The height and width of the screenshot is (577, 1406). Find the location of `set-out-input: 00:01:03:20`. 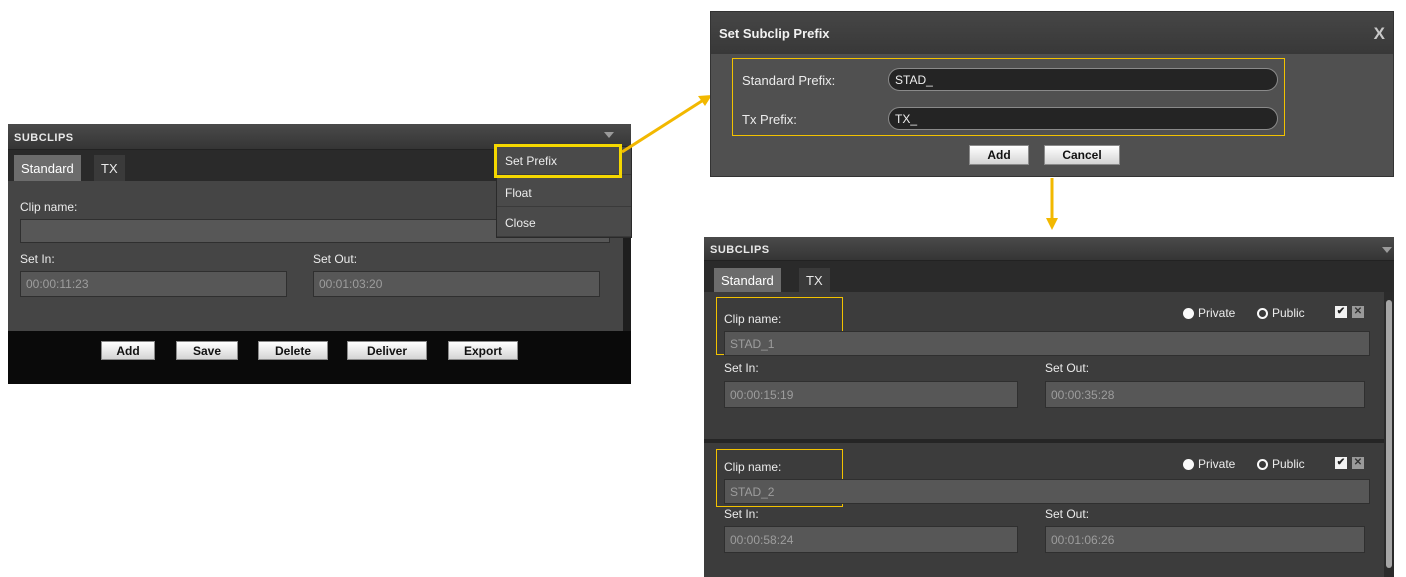

set-out-input: 00:01:03:20 is located at coordinates (456, 284).